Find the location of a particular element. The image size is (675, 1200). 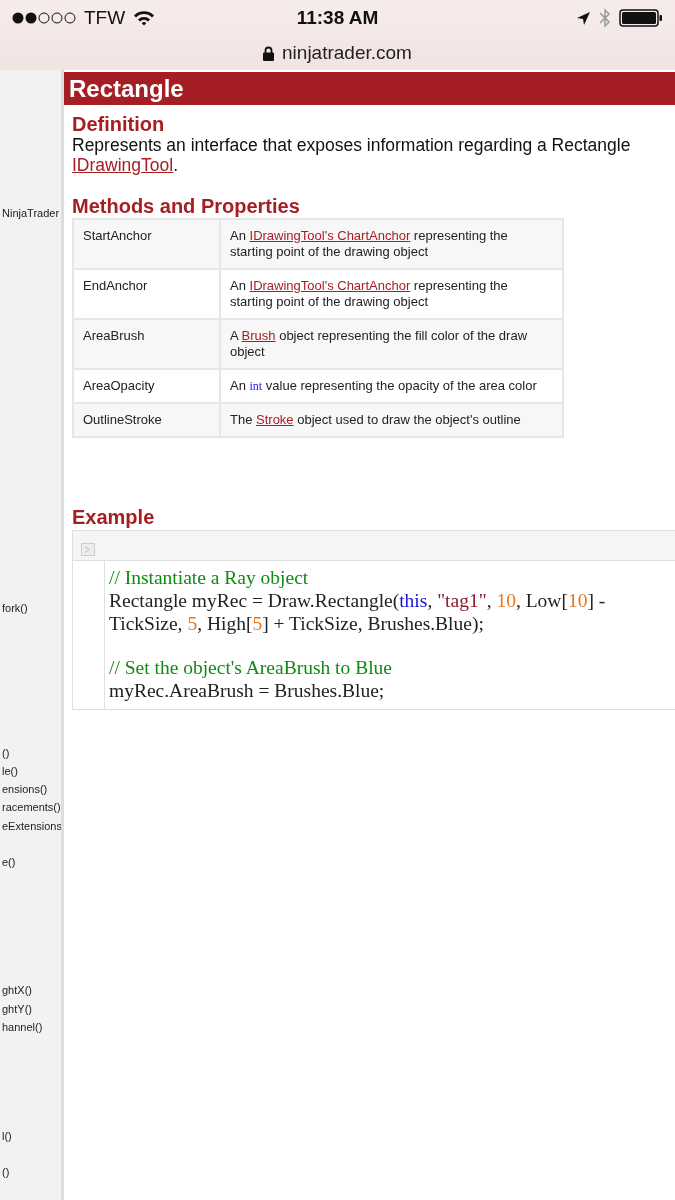

code-line: Rectangle myRec = Draw.Rectangle(this, "tag1", 10, Low[10] - is located at coordinates (357, 600).